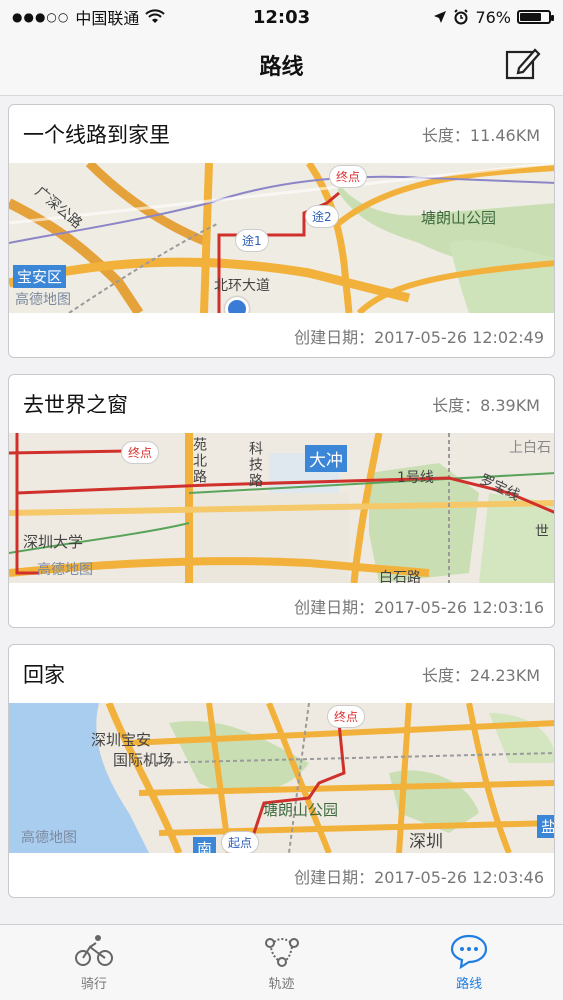 The width and height of the screenshot is (563, 1000). I want to click on map-label-road: 苑北路, so click(199, 461).